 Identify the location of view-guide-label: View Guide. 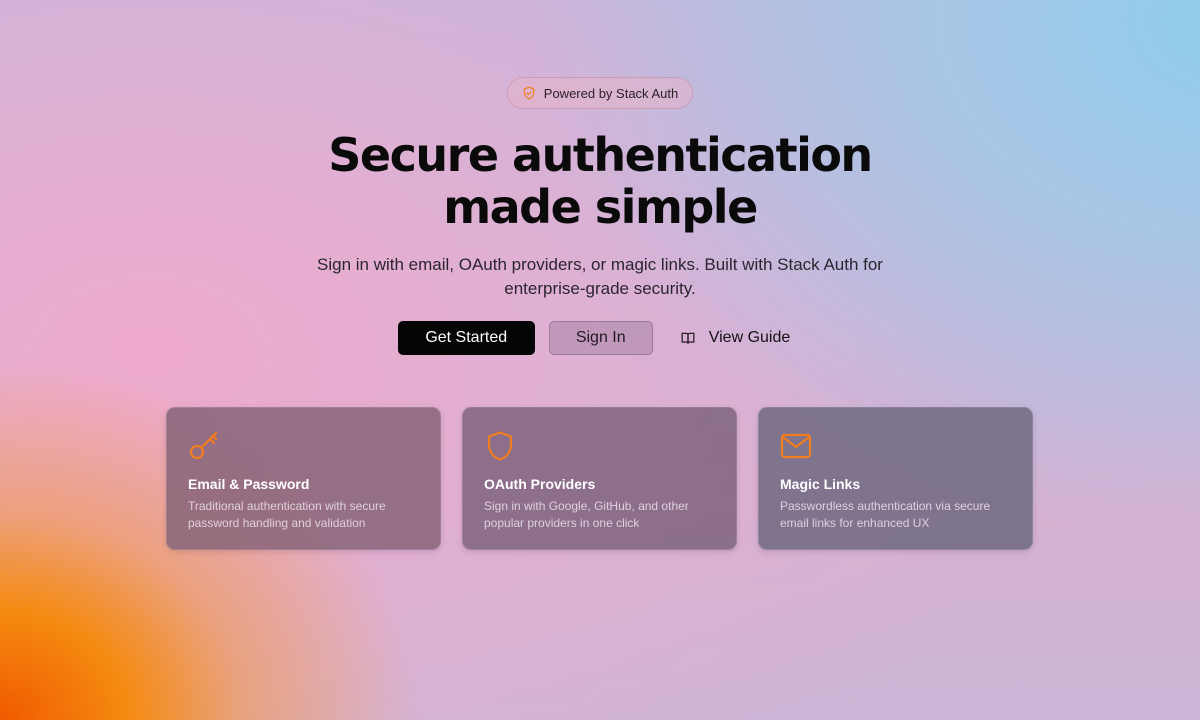
(749, 337).